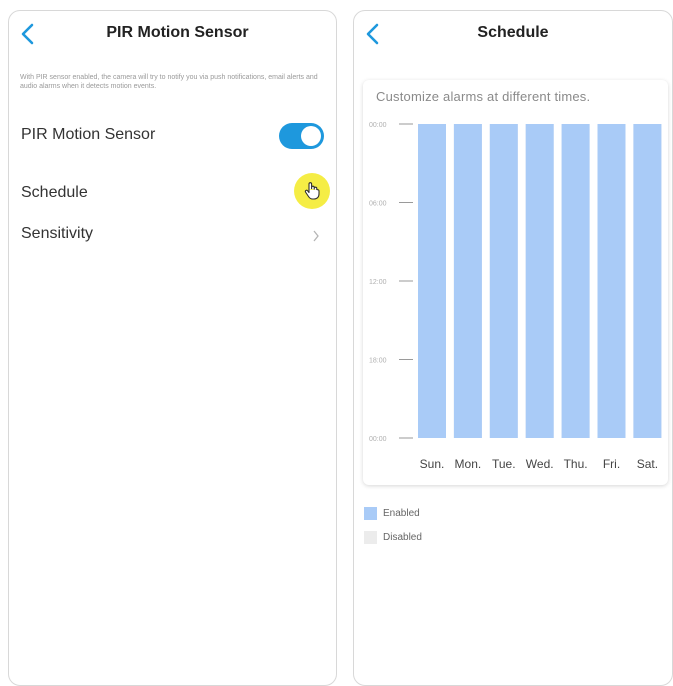 Image resolution: width=673 pixels, height=686 pixels. I want to click on schedule-bar-tue, so click(503, 281).